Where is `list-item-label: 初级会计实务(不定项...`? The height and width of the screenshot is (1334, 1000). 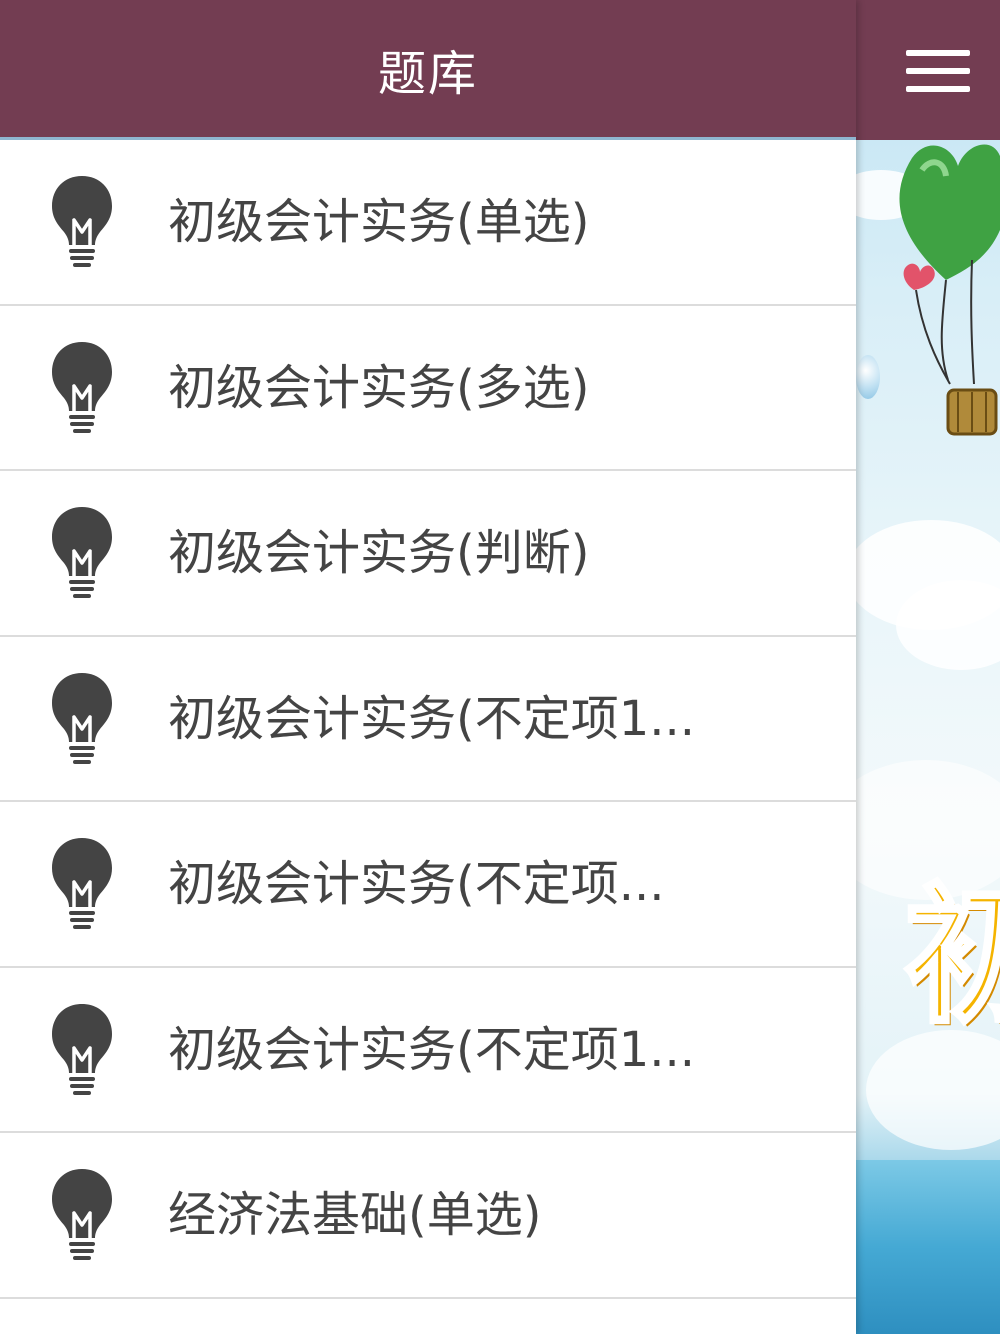
list-item-label: 初级会计实务(不定项... is located at coordinates (416, 884).